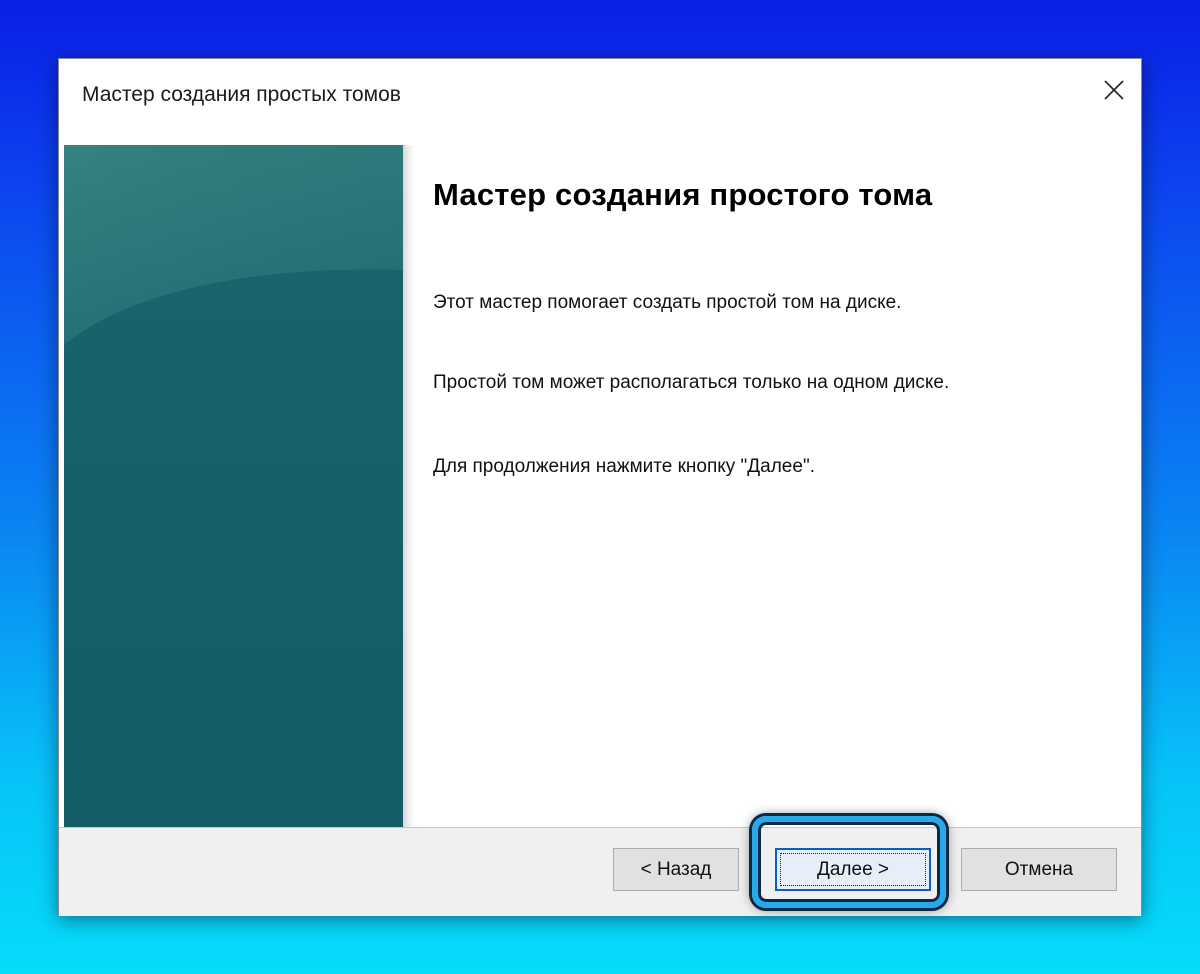  What do you see at coordinates (241, 94) in the screenshot?
I see `window-title: Мастер создания простых томов` at bounding box center [241, 94].